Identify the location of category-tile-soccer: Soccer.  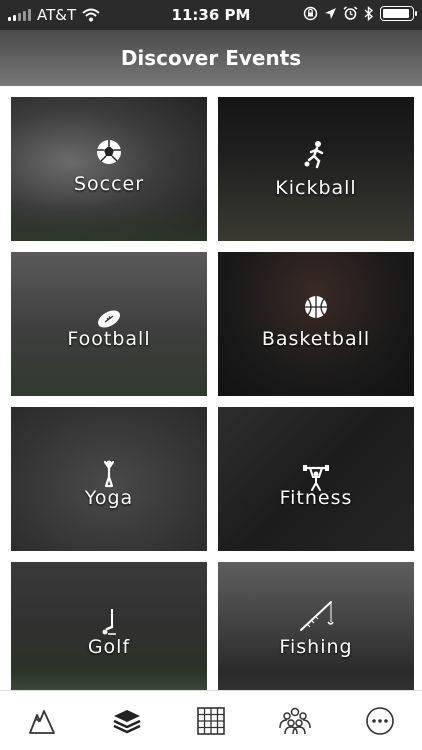
(109, 169).